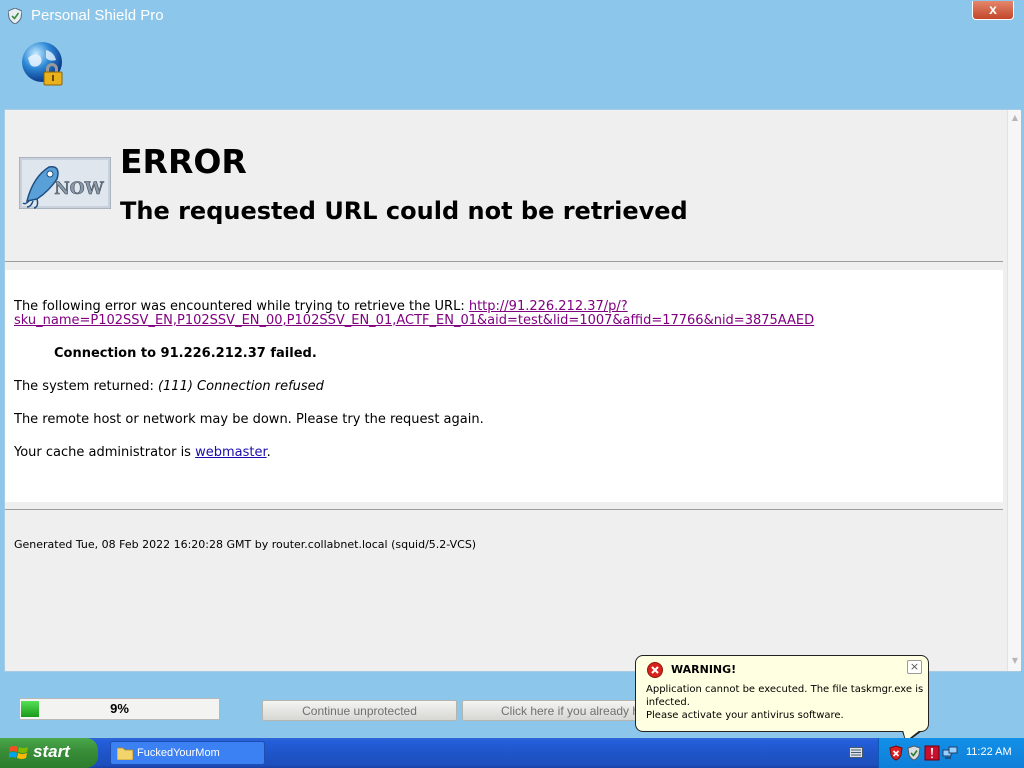 The width and height of the screenshot is (1024, 768). I want to click on error-subheading: The requested URL could not be retrieved, so click(404, 211).